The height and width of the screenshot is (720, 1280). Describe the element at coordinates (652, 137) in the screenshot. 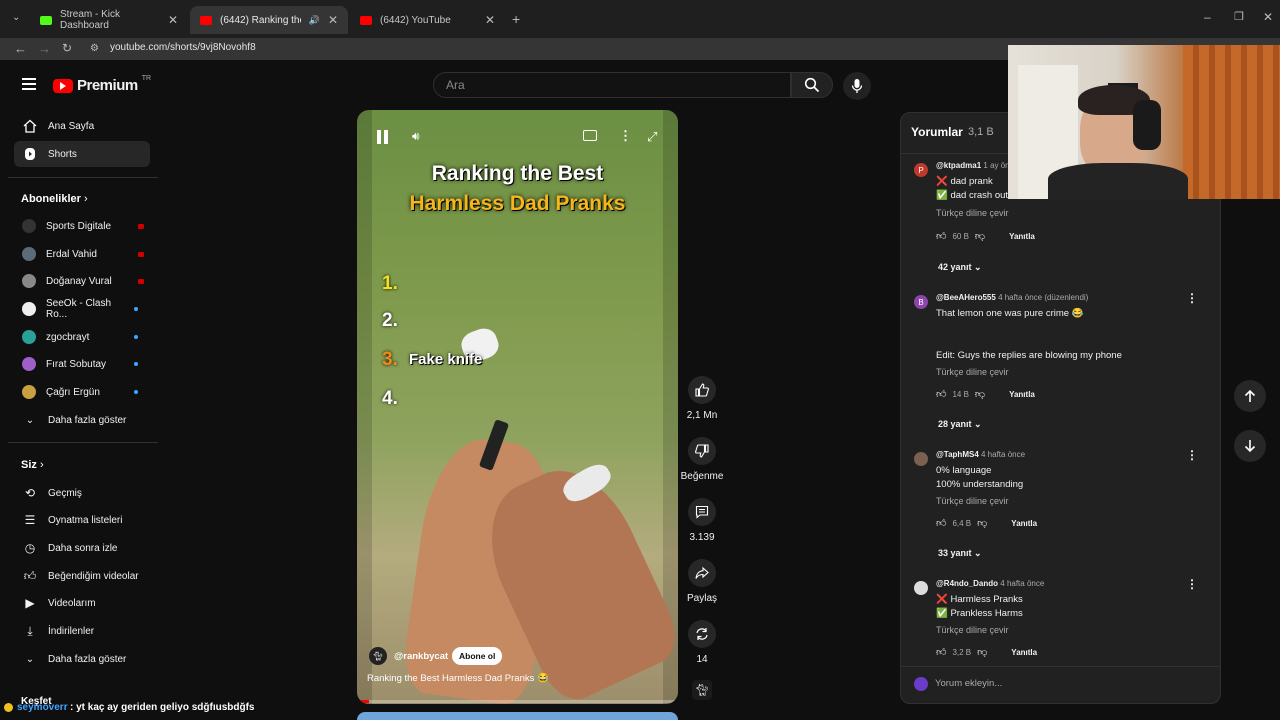

I see `fullscreen-icon: ⤢` at that location.